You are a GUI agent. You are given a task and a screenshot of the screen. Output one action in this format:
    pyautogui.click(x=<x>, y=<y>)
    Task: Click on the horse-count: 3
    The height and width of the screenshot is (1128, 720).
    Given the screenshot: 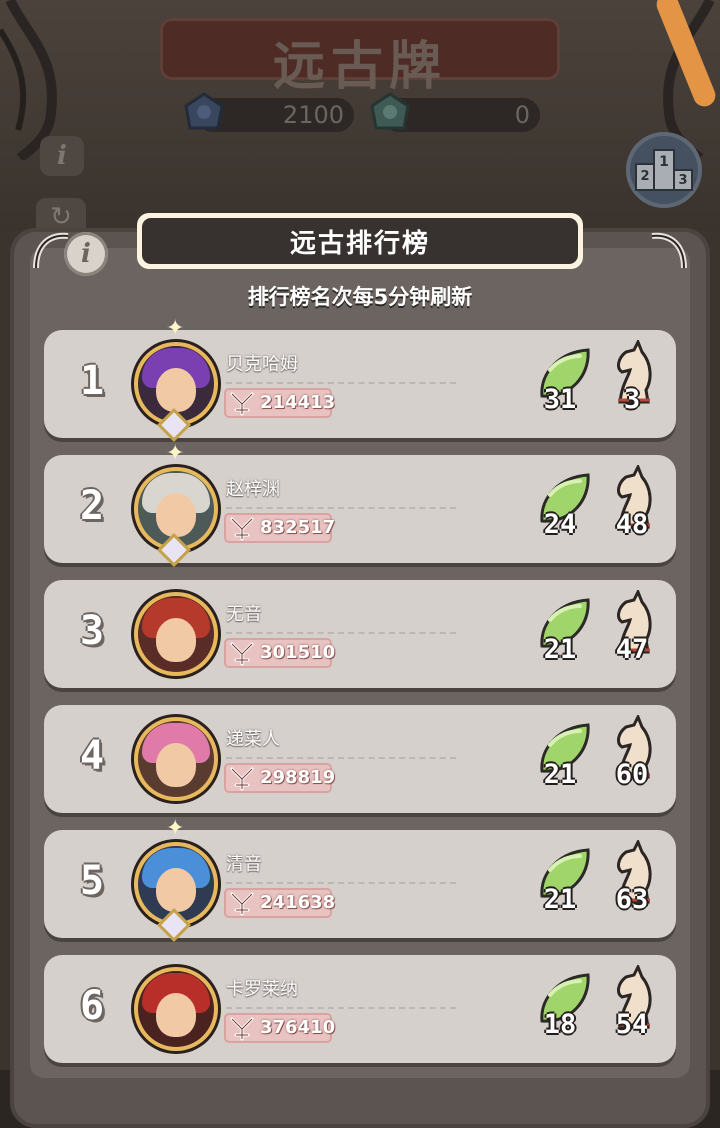 What is the action you would take?
    pyautogui.click(x=632, y=399)
    